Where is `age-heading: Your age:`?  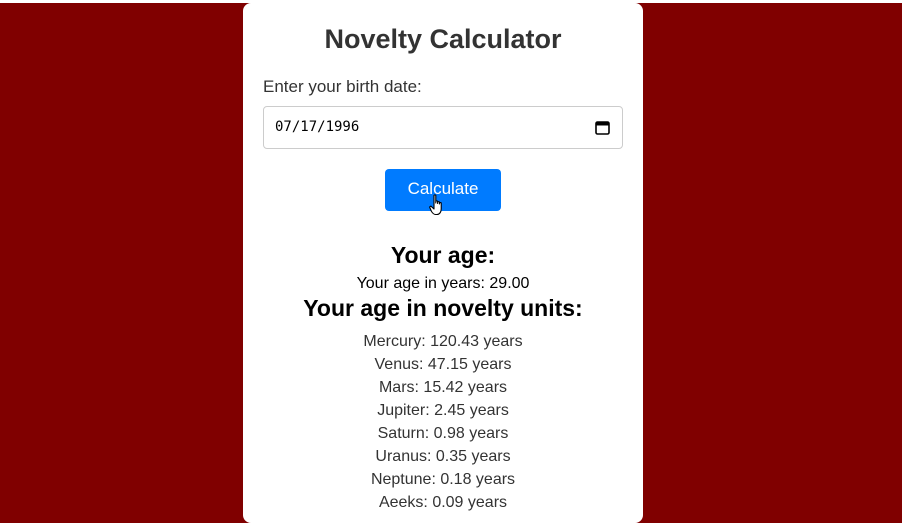
age-heading: Your age: is located at coordinates (443, 255).